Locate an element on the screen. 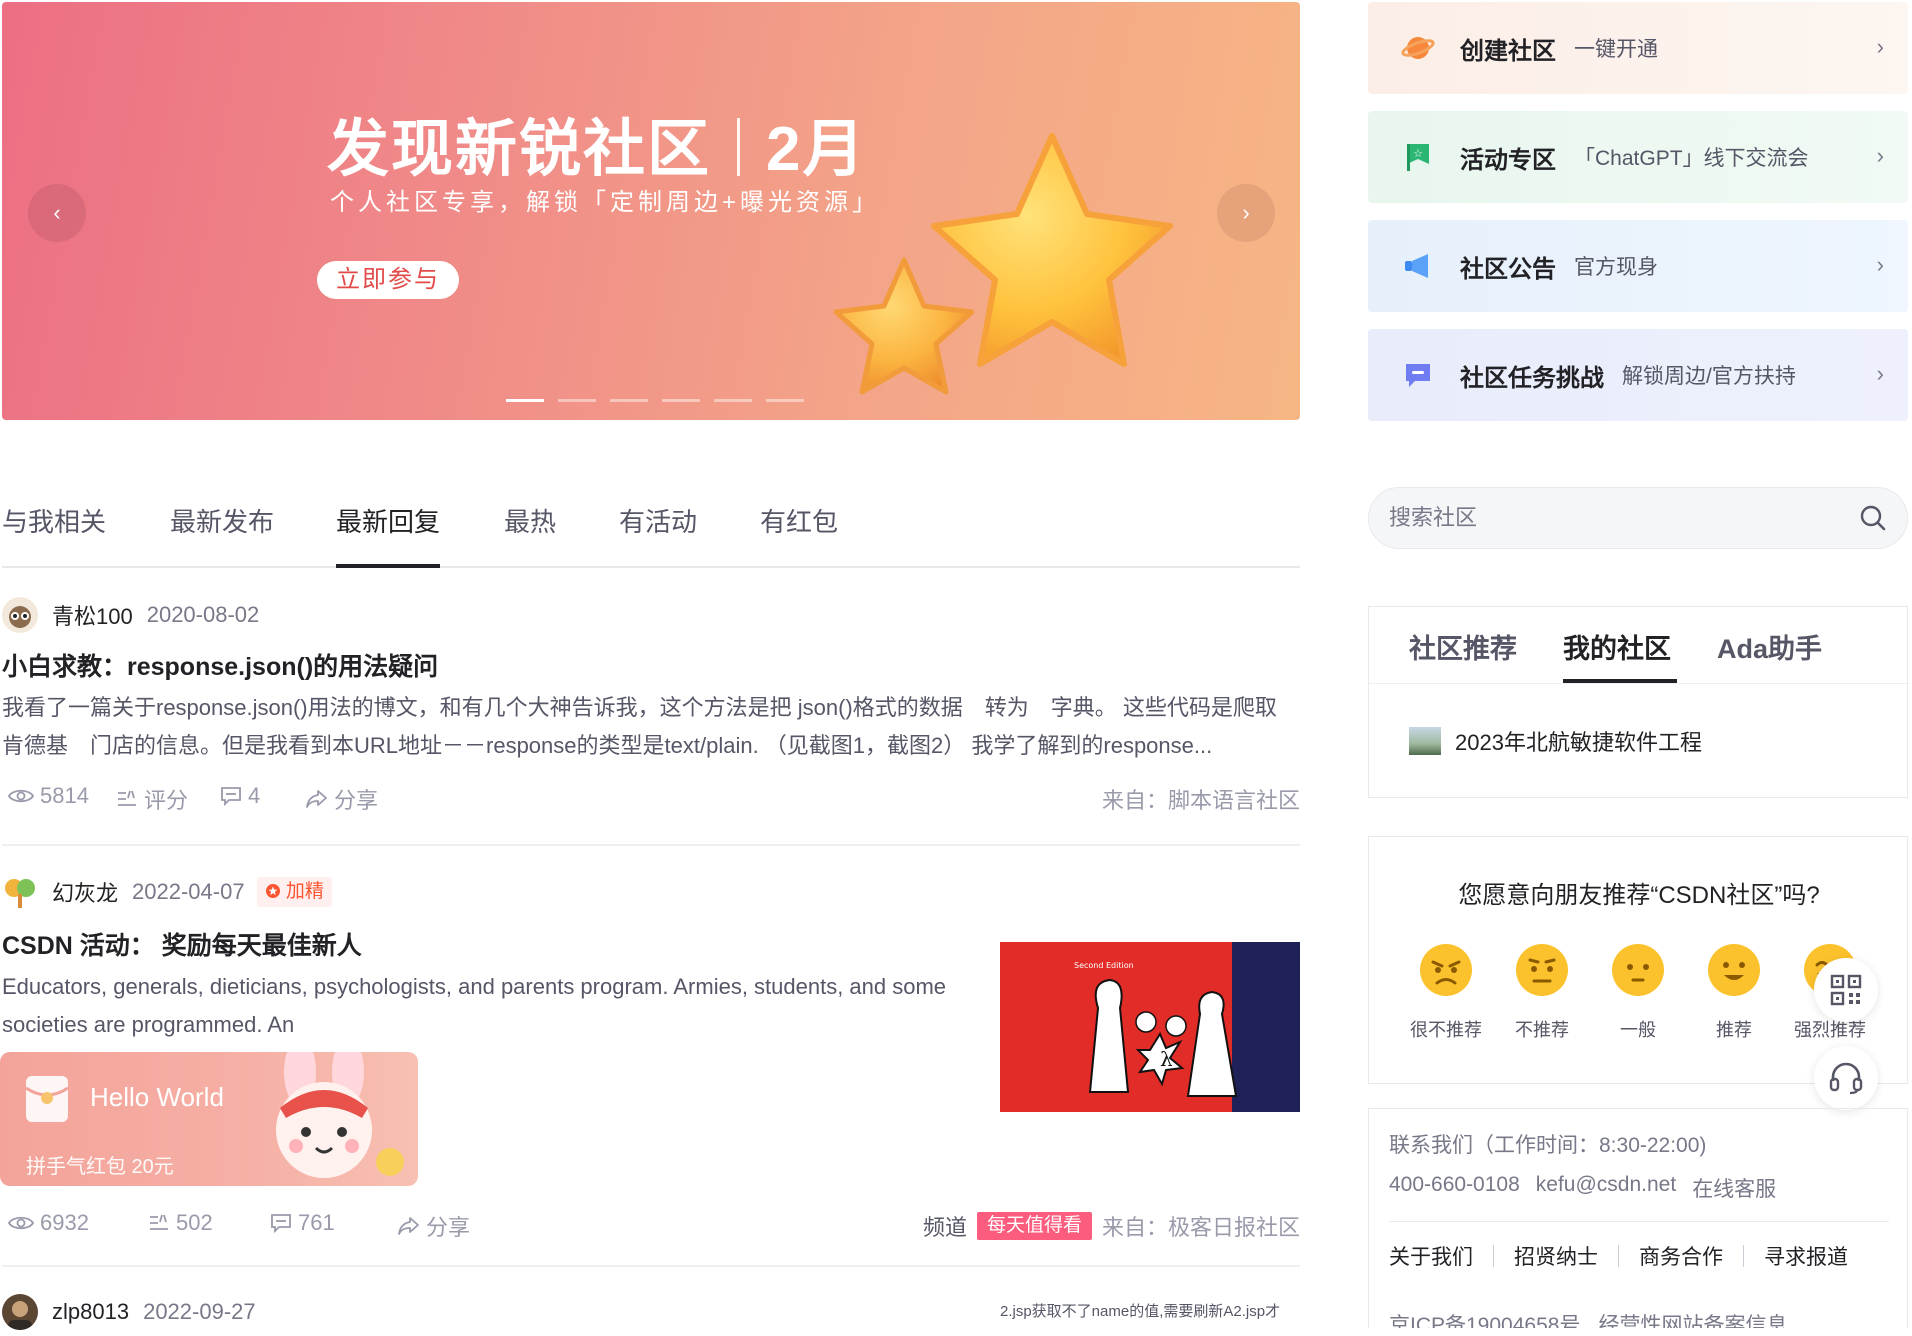 The height and width of the screenshot is (1336, 1912). post-image-snippet: 2.jsp获取不了name的值,需要刷新A2.jsp才 is located at coordinates (1150, 1315).